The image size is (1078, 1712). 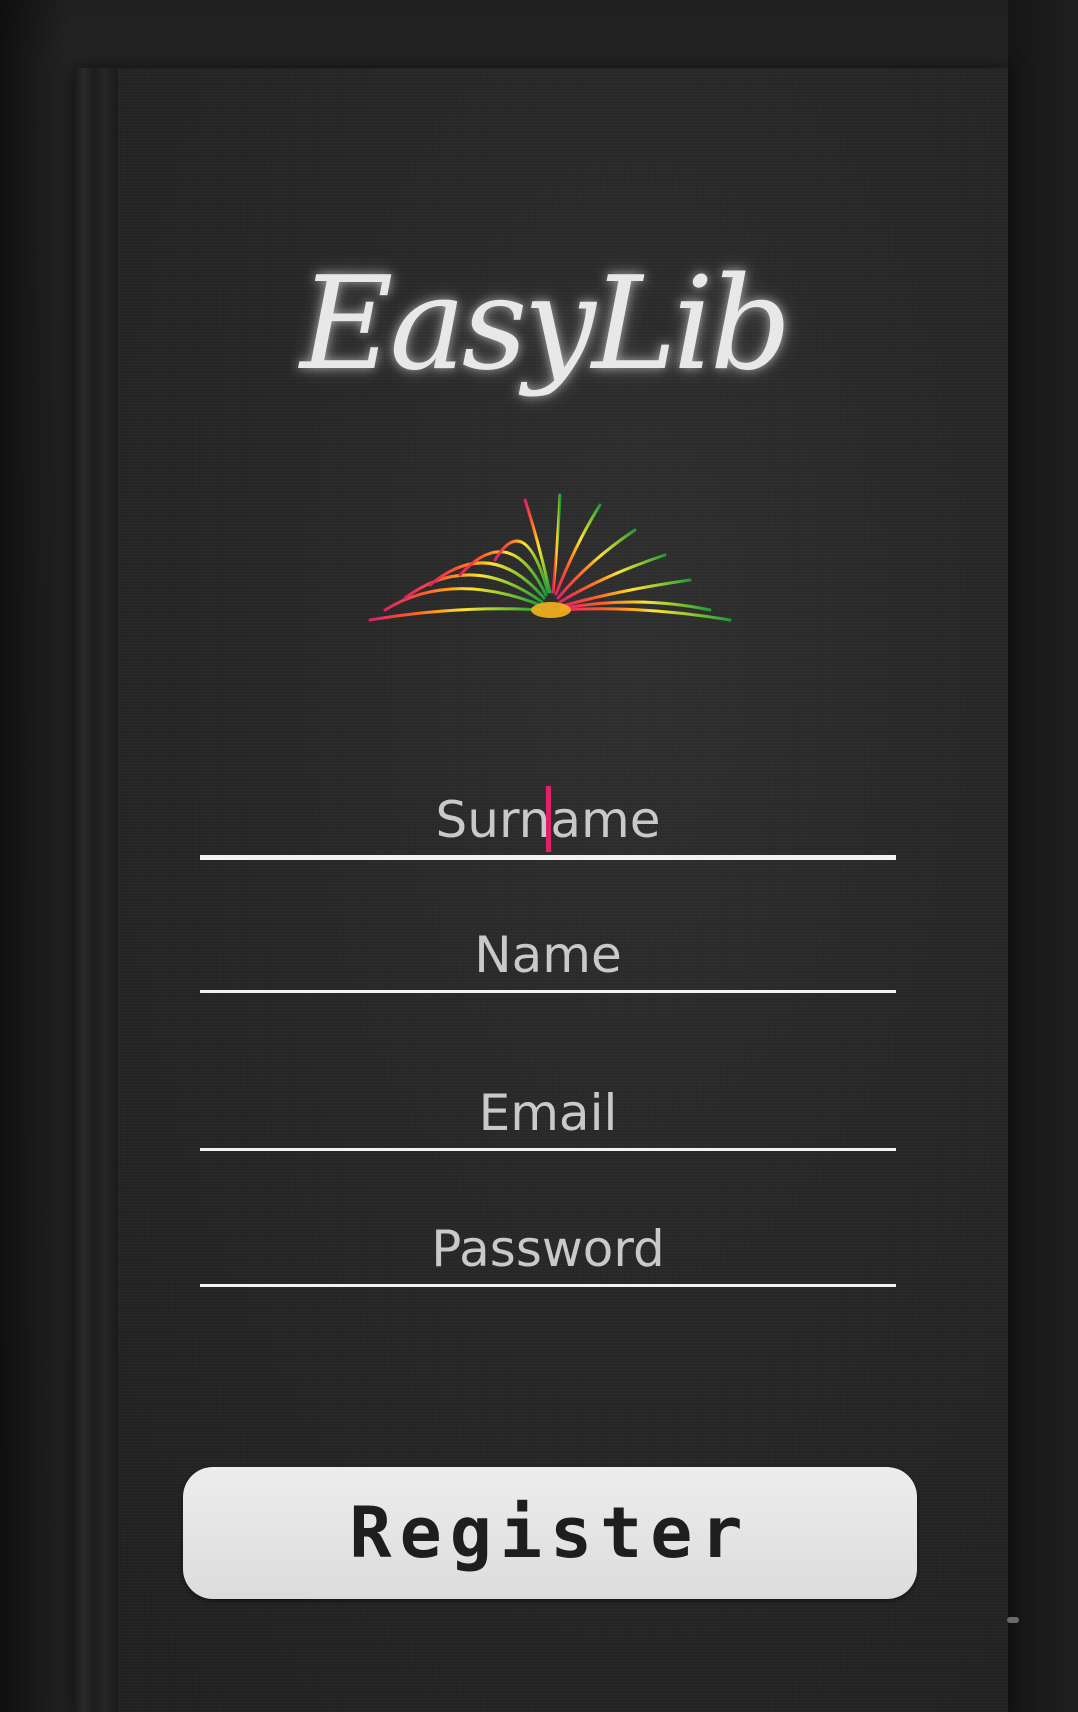 What do you see at coordinates (550, 1533) in the screenshot?
I see `register-button: Register` at bounding box center [550, 1533].